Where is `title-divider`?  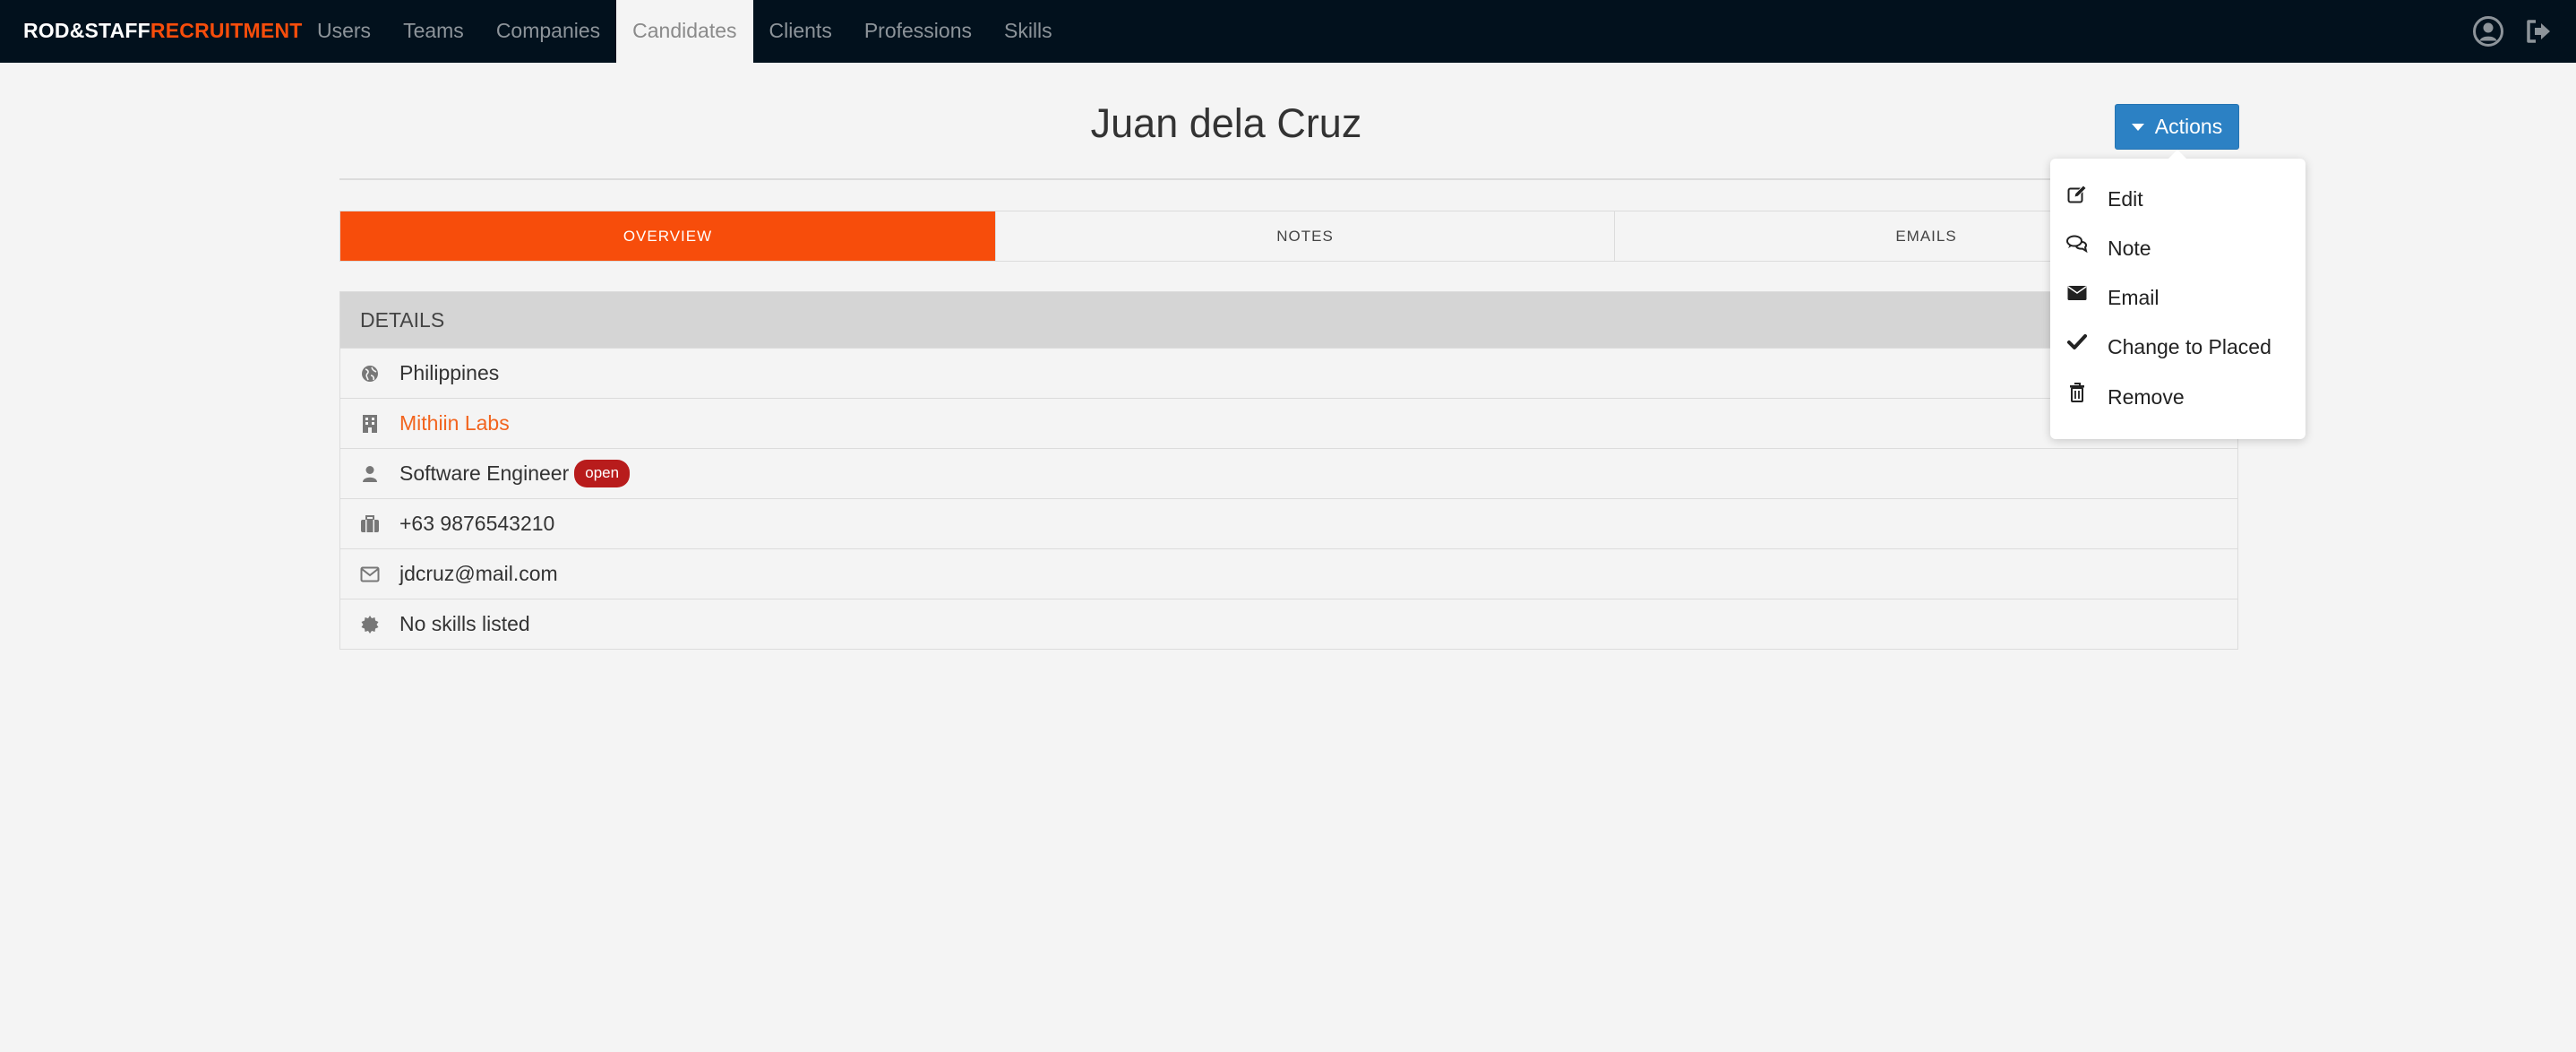 title-divider is located at coordinates (1288, 179).